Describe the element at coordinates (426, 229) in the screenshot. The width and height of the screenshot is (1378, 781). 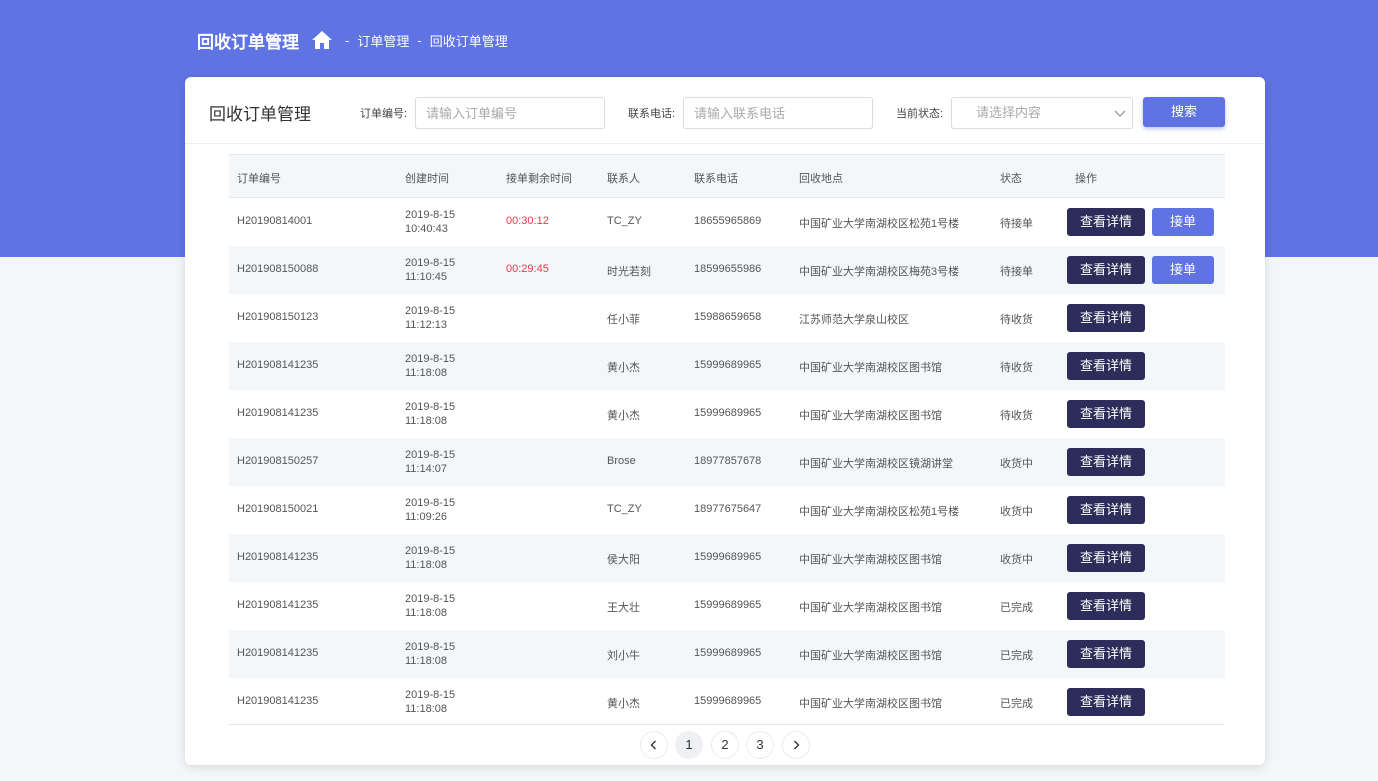
I see `cell-created-clock: 10:40:43` at that location.